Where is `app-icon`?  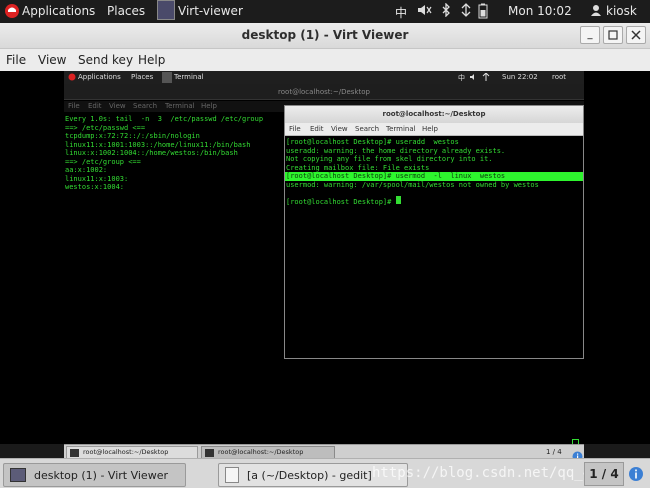
app-icon is located at coordinates (166, 10).